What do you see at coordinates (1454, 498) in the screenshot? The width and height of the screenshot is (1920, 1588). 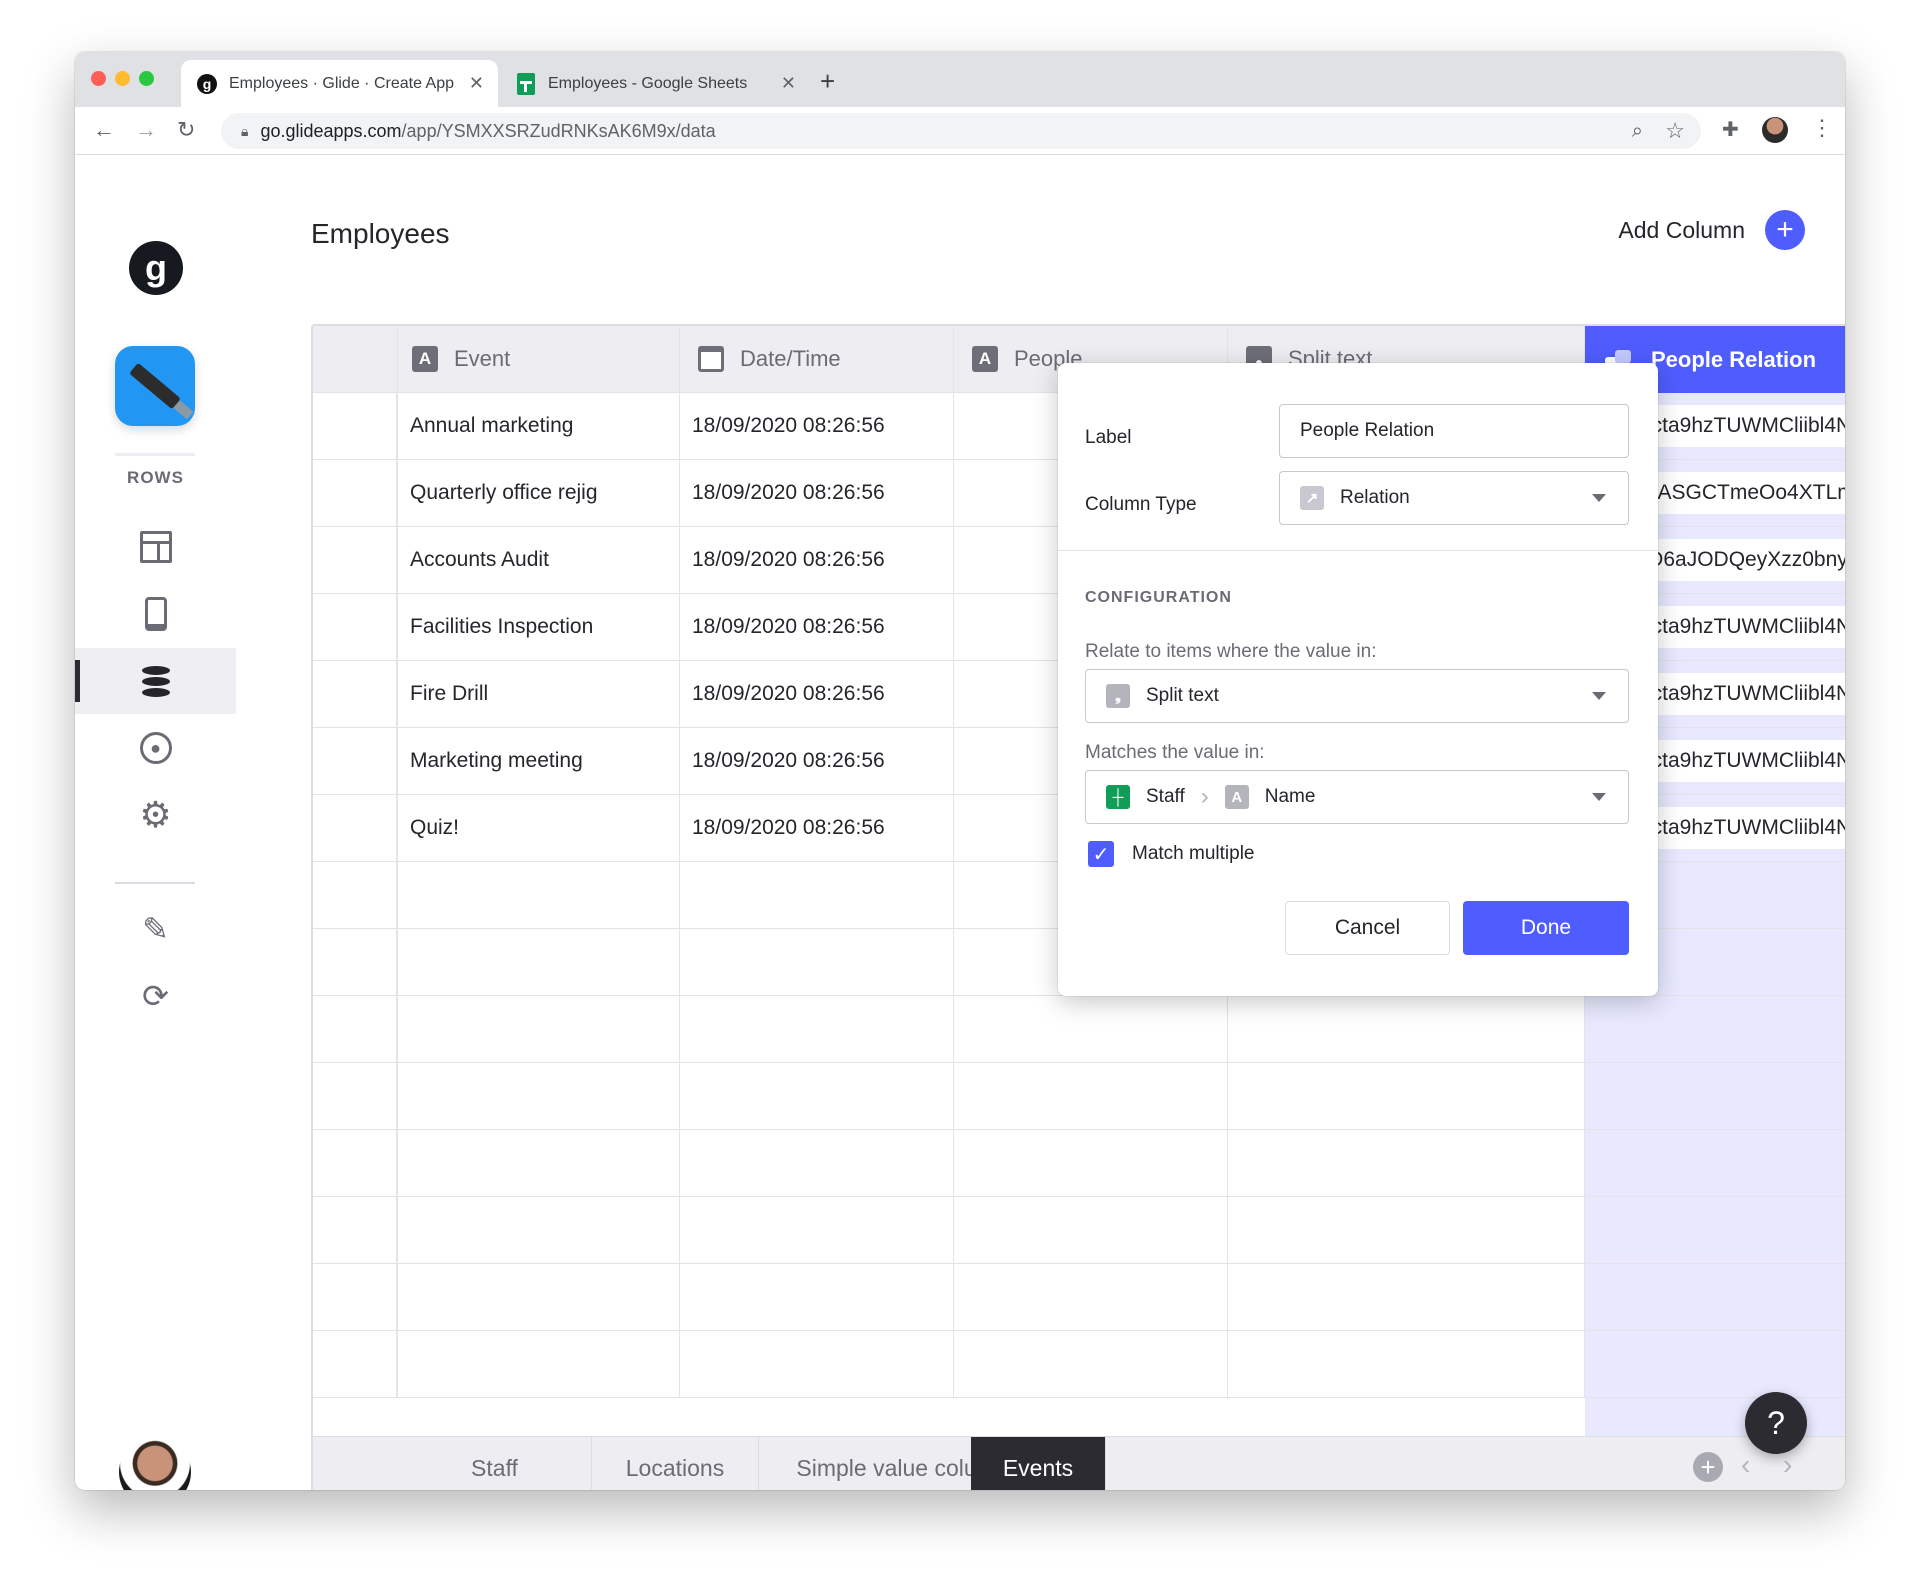 I see `column-type-select: ↗ Relation` at bounding box center [1454, 498].